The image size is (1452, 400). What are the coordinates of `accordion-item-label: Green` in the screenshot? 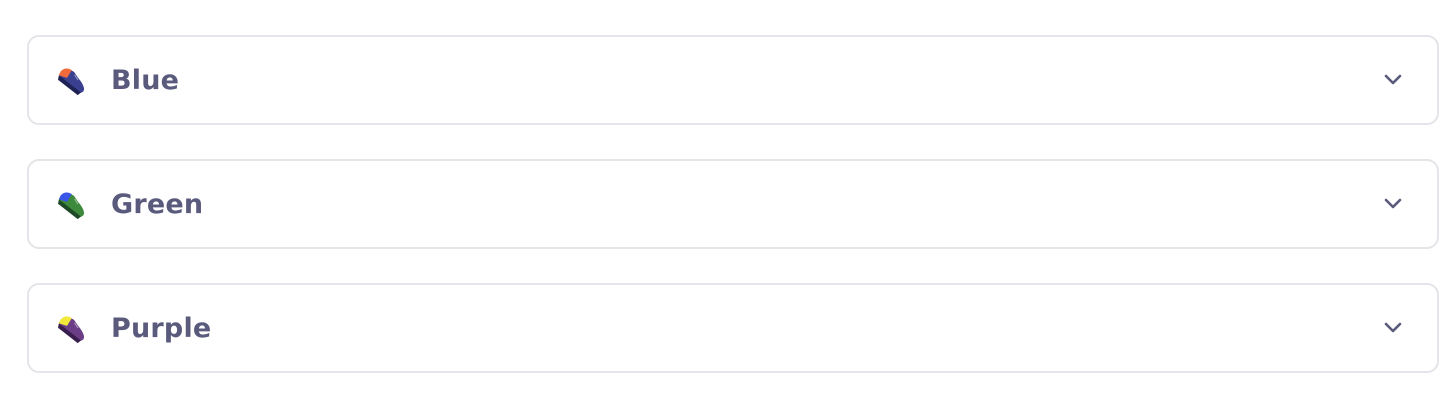 It's located at (157, 204).